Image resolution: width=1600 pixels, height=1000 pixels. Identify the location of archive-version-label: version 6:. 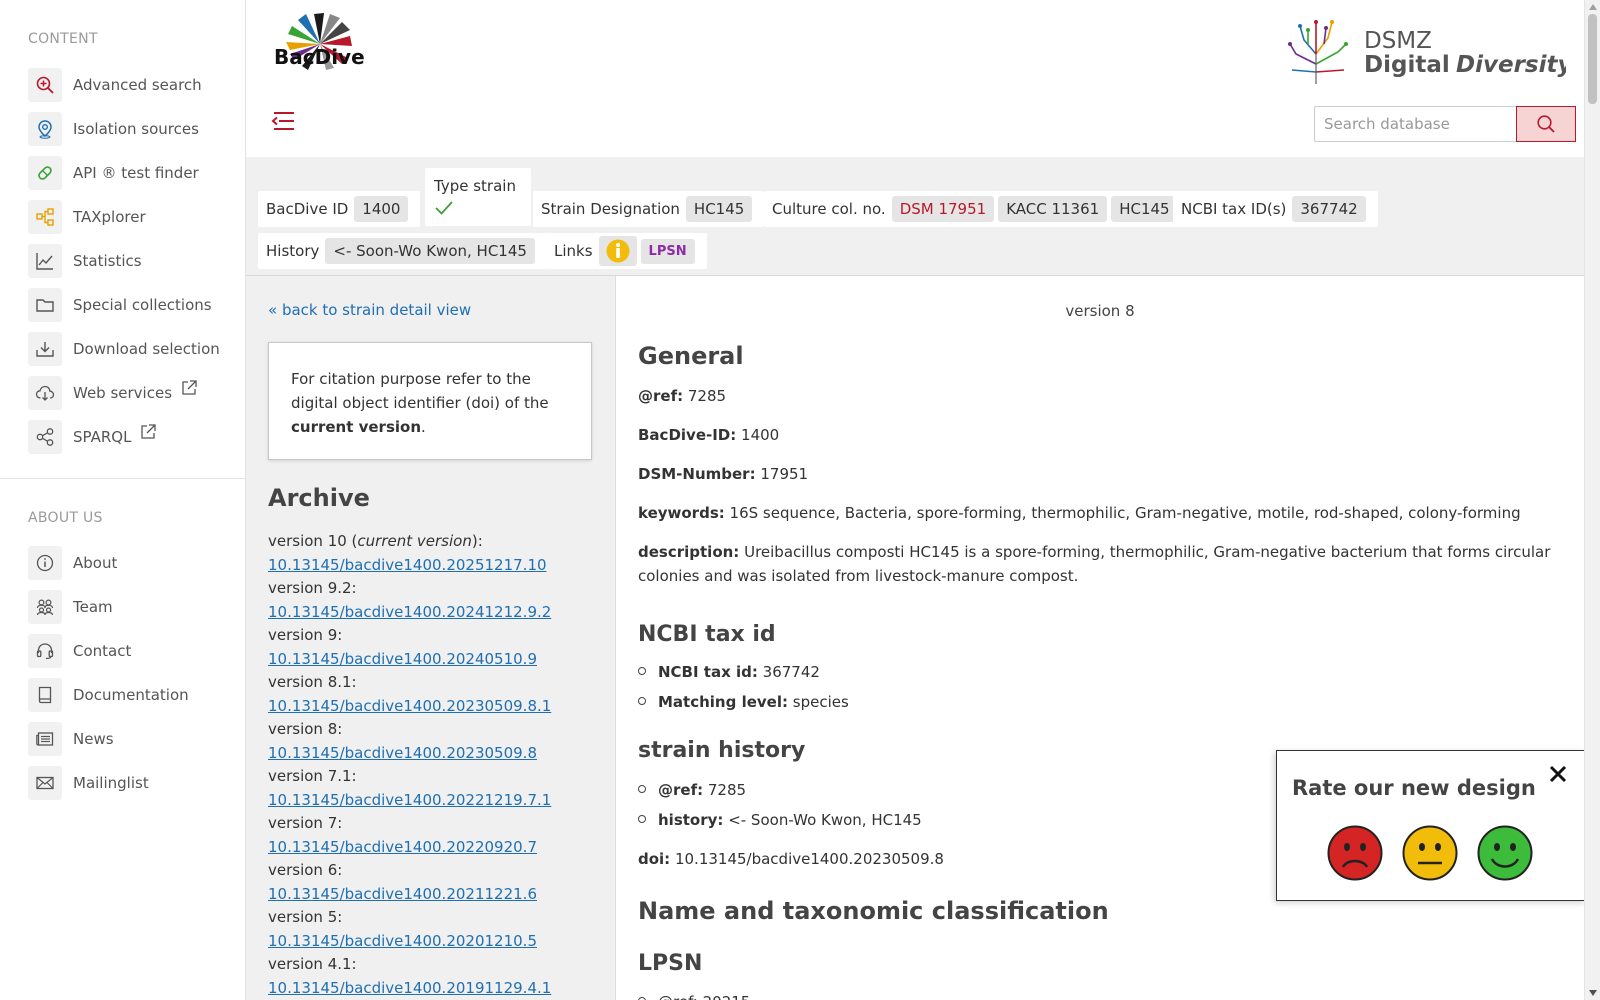
(305, 870).